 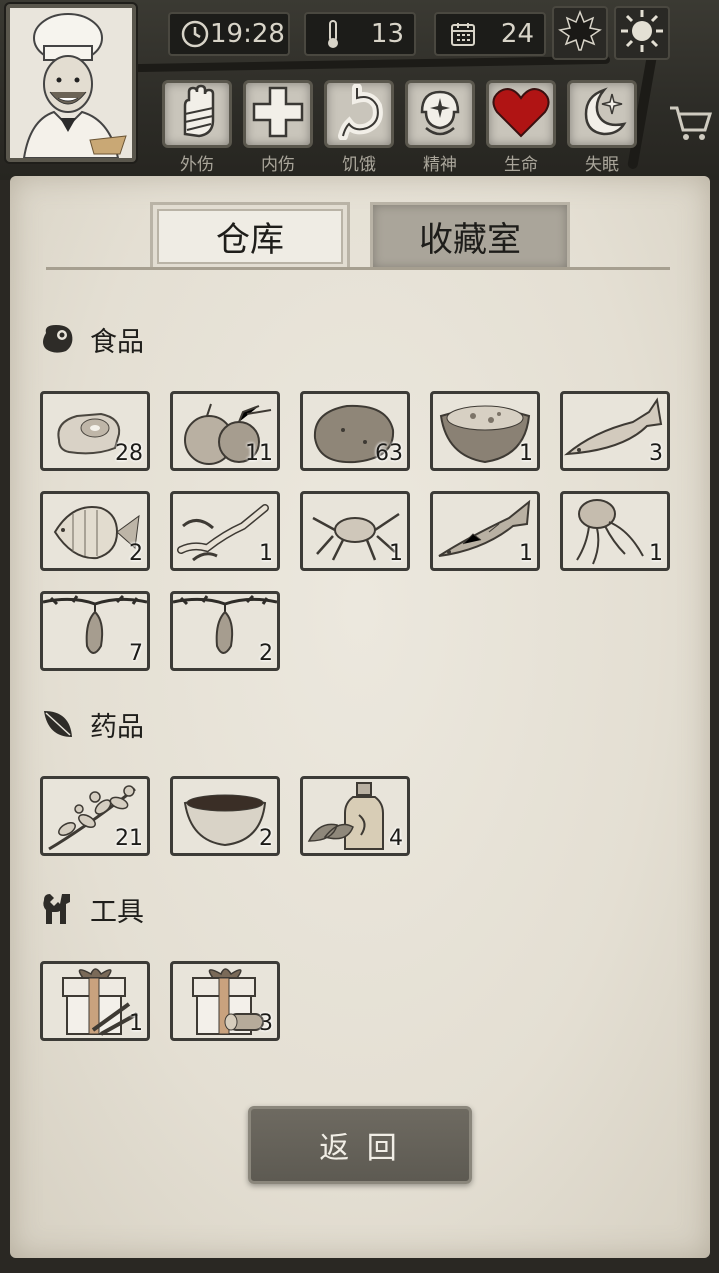 I want to click on weather-indicator, so click(x=642, y=33).